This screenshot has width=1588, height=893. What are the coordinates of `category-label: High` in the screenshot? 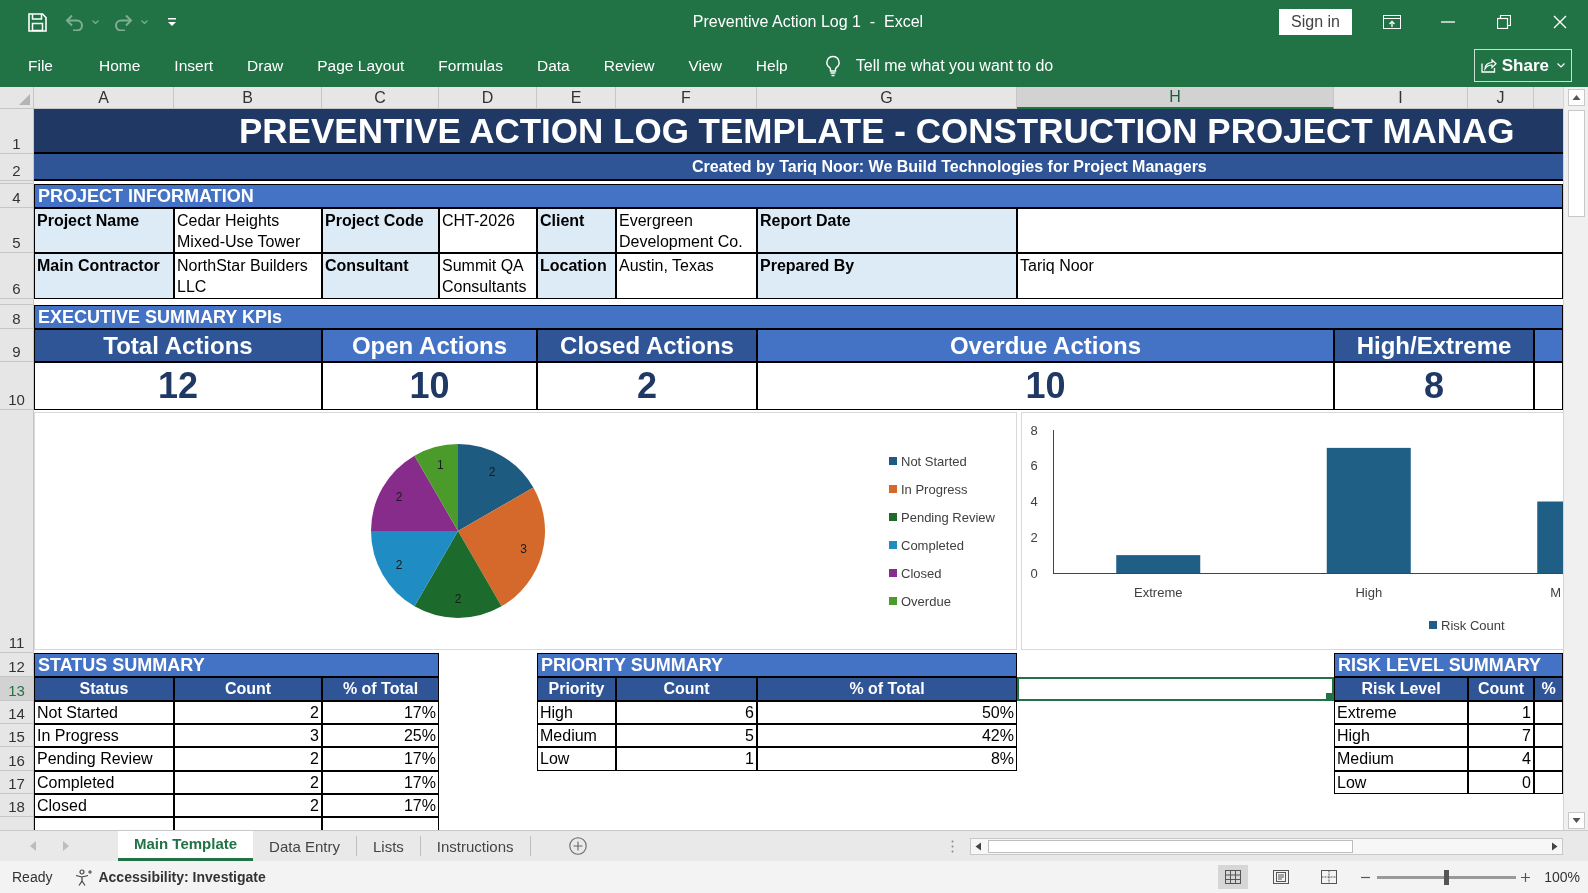 It's located at (1369, 592).